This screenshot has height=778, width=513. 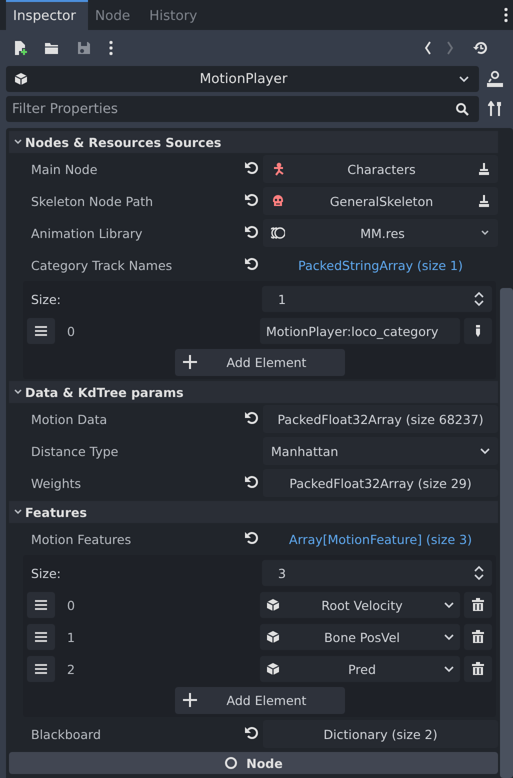 I want to click on section-header: Nodes & Resources Sources, so click(x=253, y=142).